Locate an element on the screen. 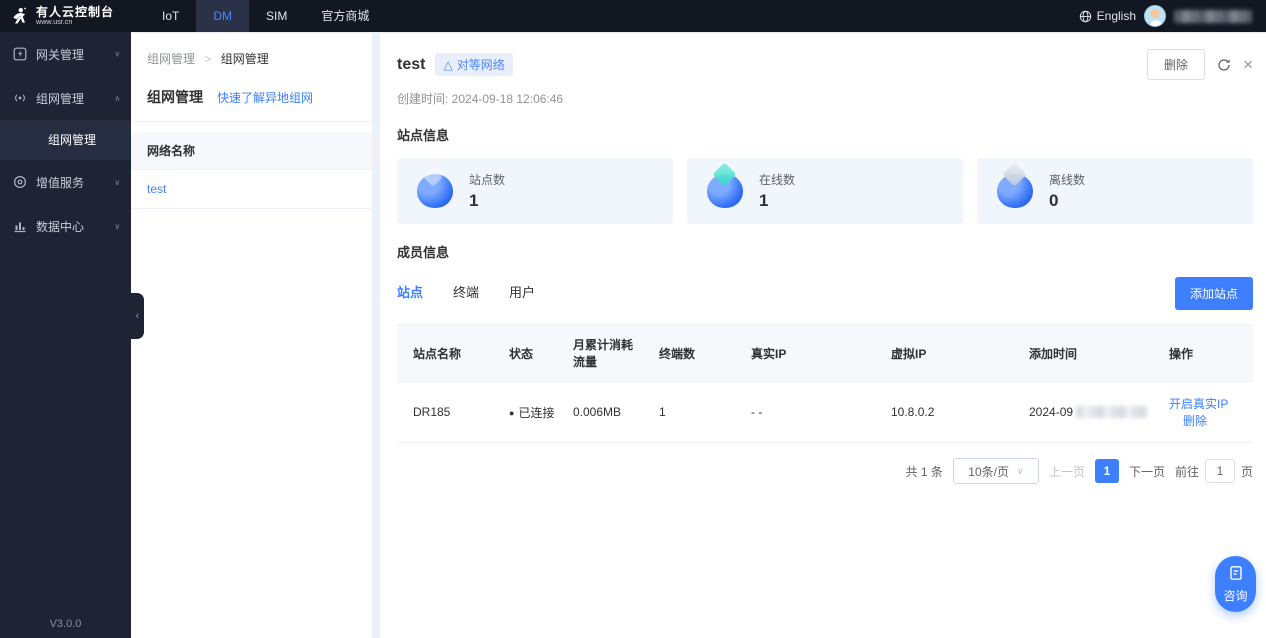 This screenshot has height=638, width=1266. col-traffic: 月累计消耗流量 is located at coordinates (608, 353).